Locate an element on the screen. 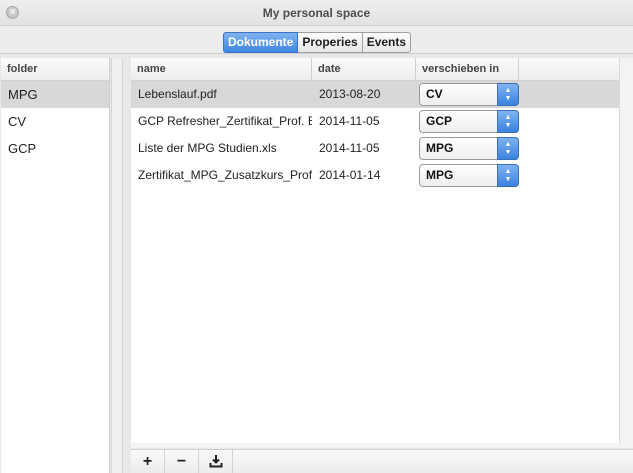 Image resolution: width=633 pixels, height=473 pixels. folder-column-header: folder is located at coordinates (55, 69).